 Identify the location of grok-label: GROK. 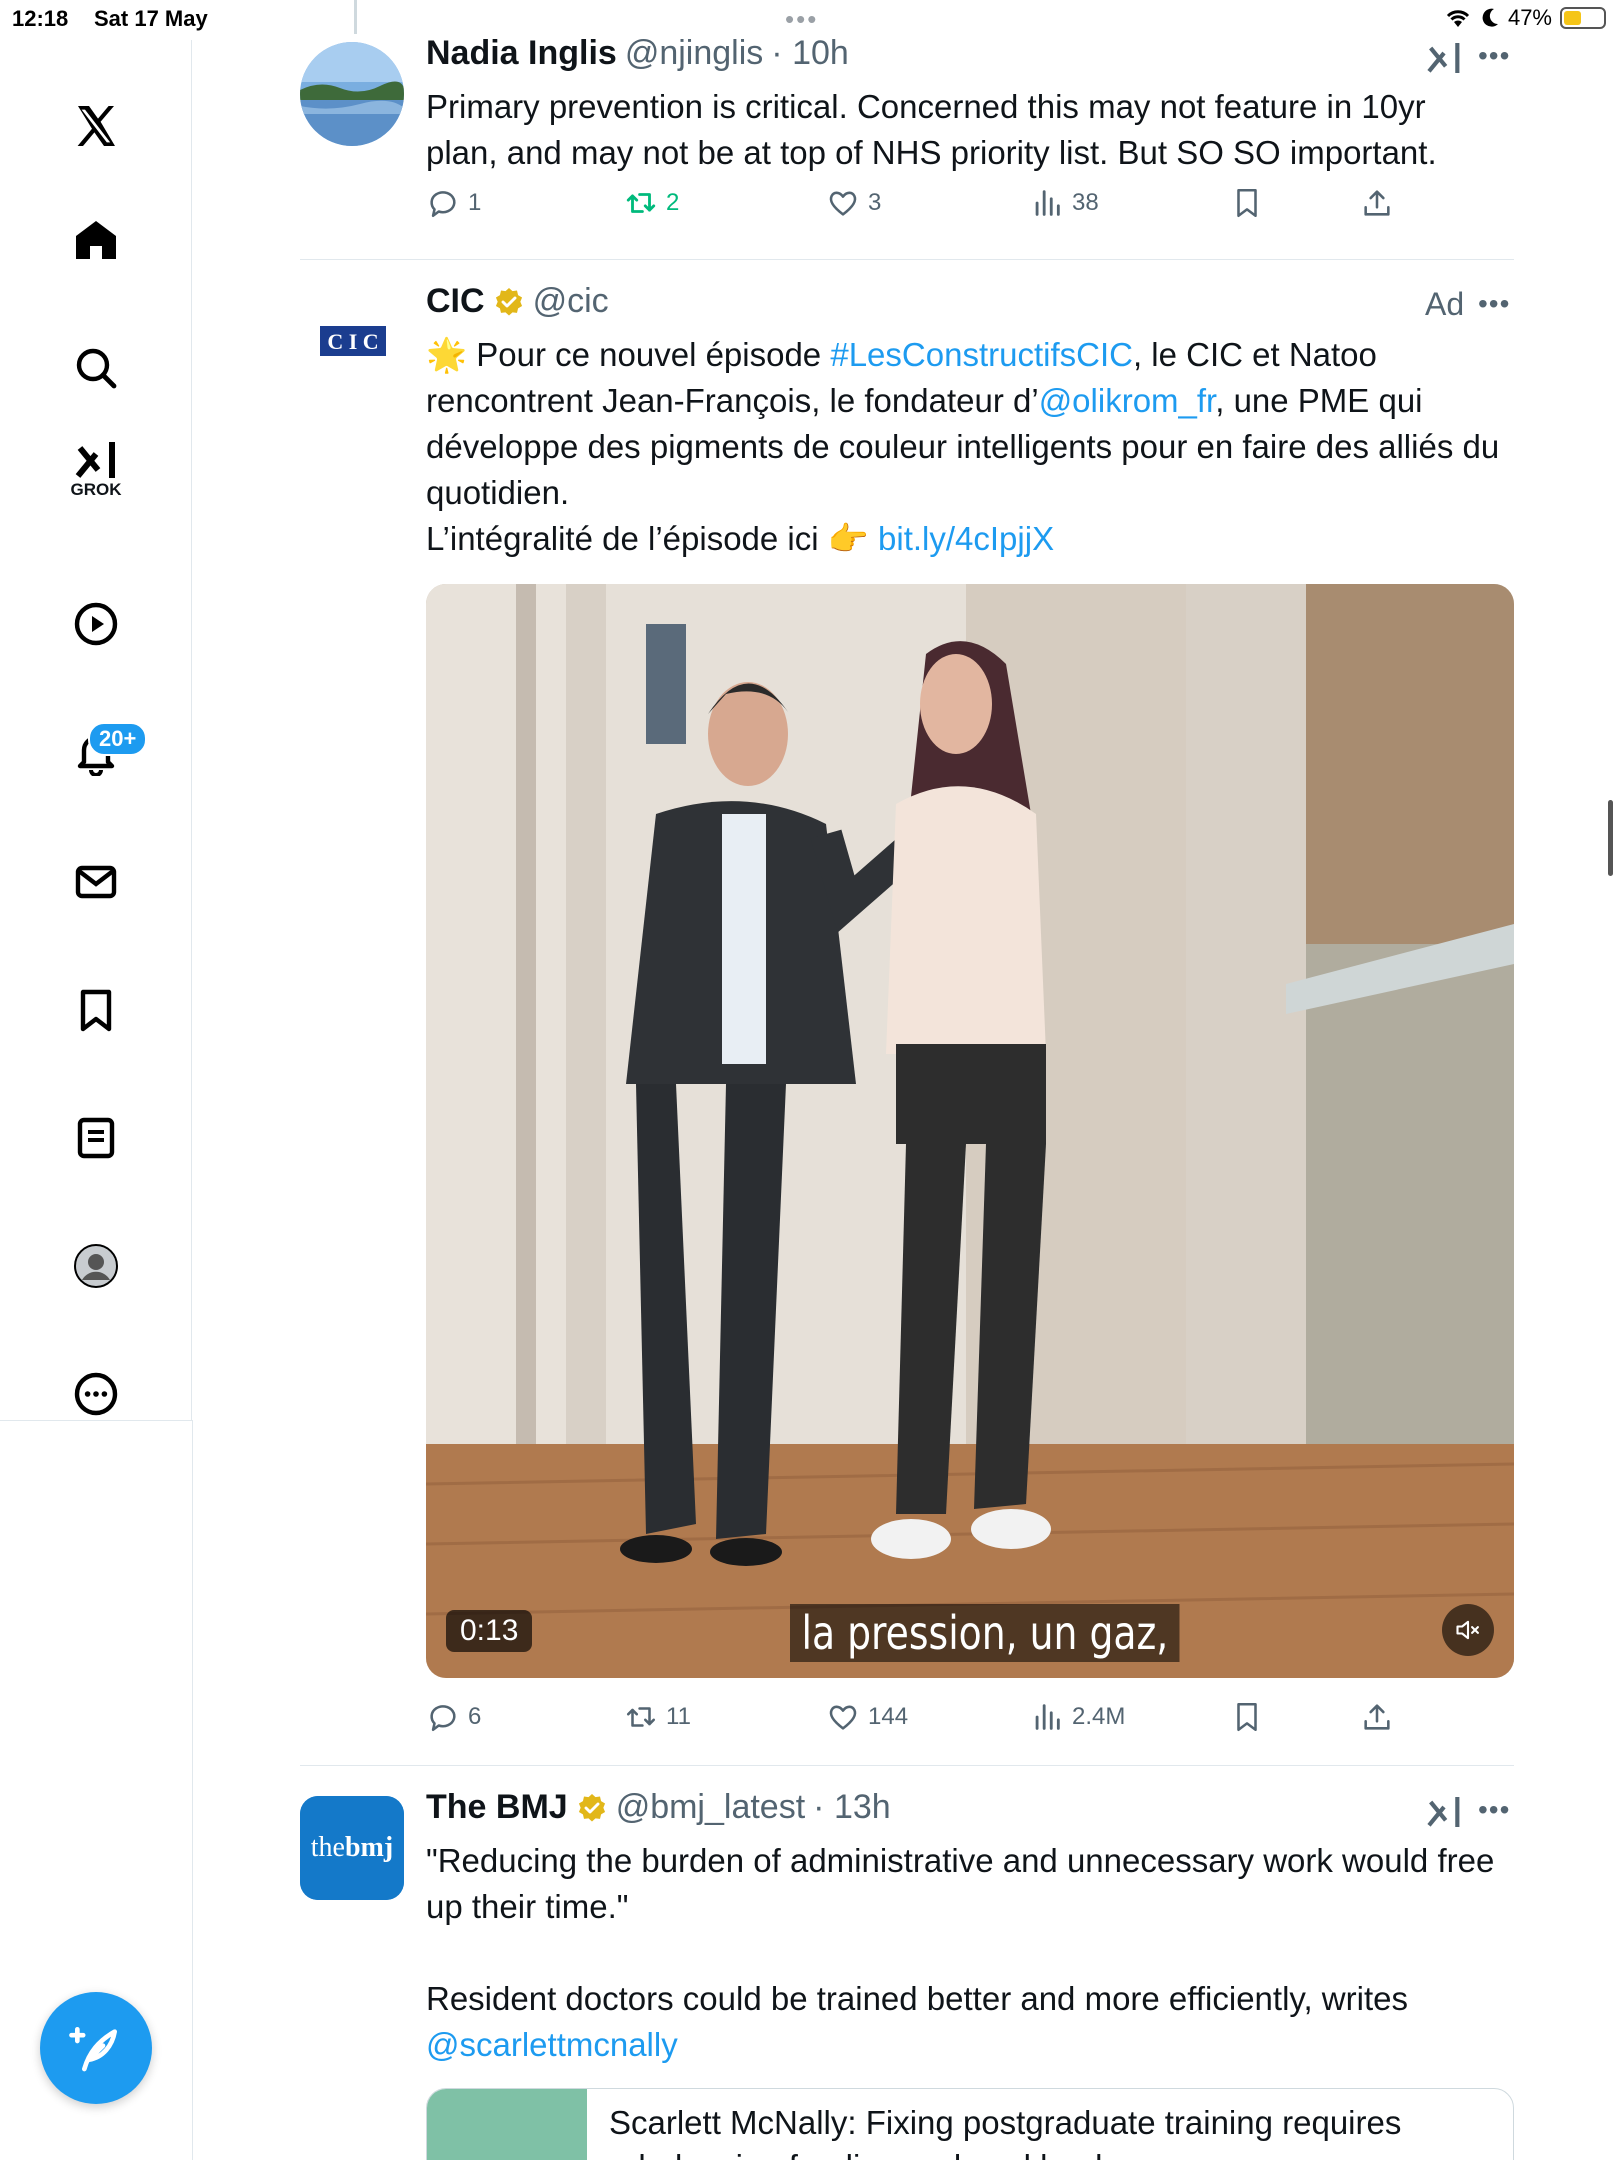
(96, 489).